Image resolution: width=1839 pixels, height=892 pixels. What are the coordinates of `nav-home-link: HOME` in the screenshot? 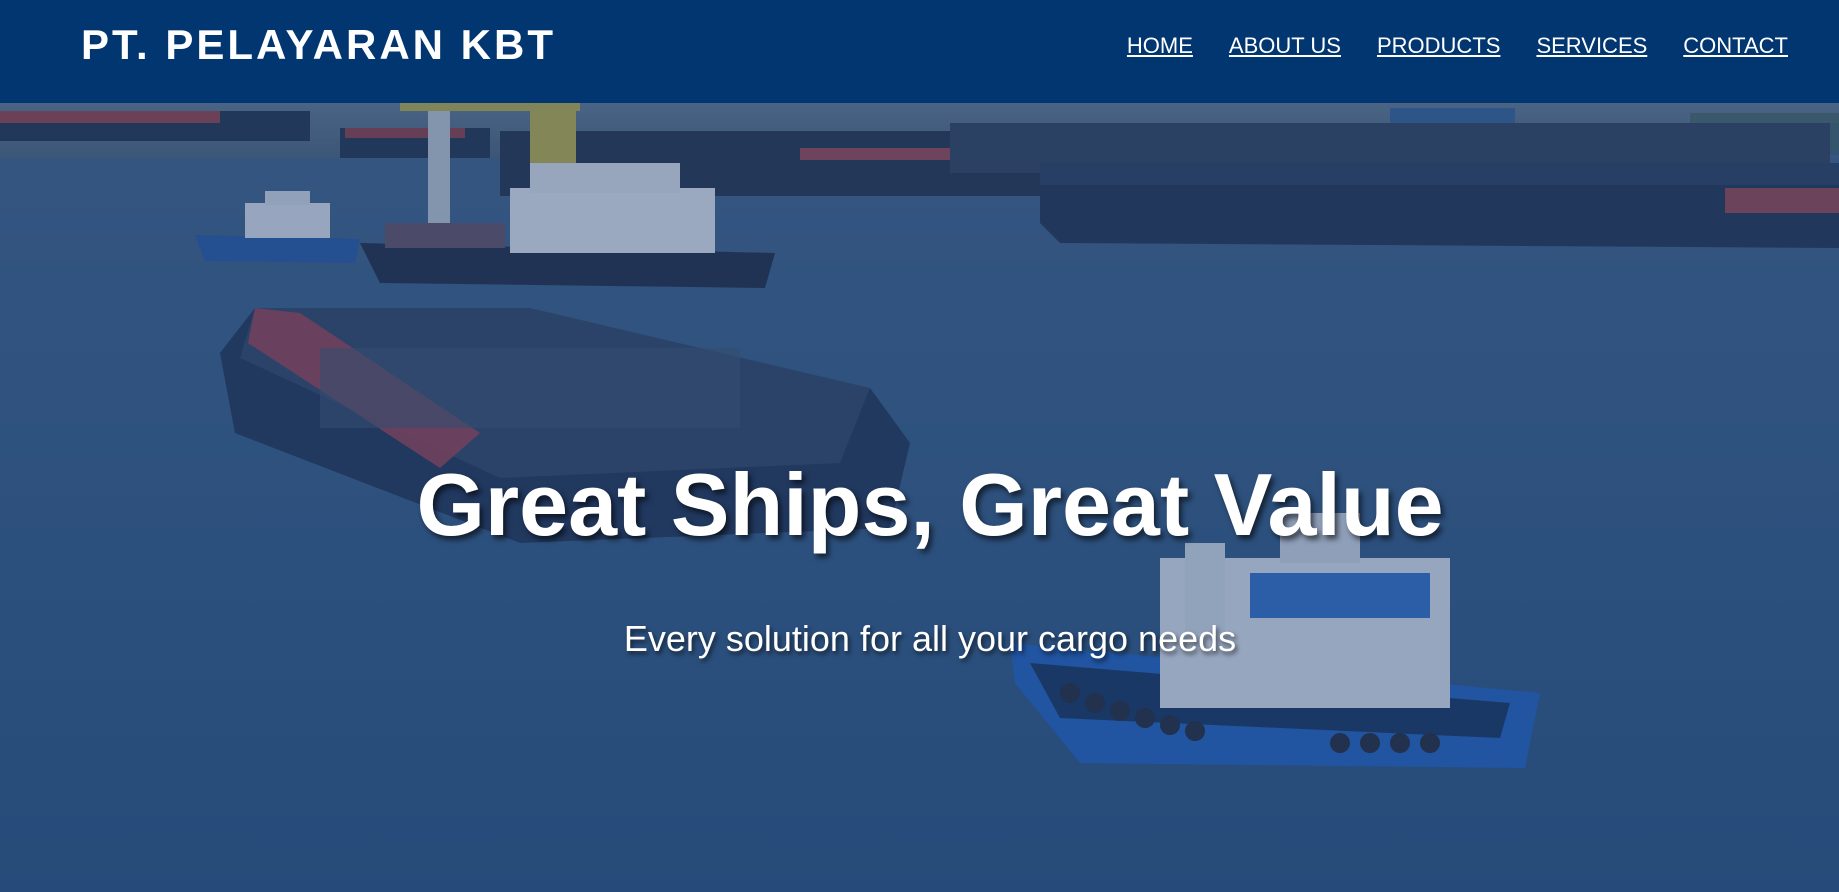 It's located at (1160, 46).